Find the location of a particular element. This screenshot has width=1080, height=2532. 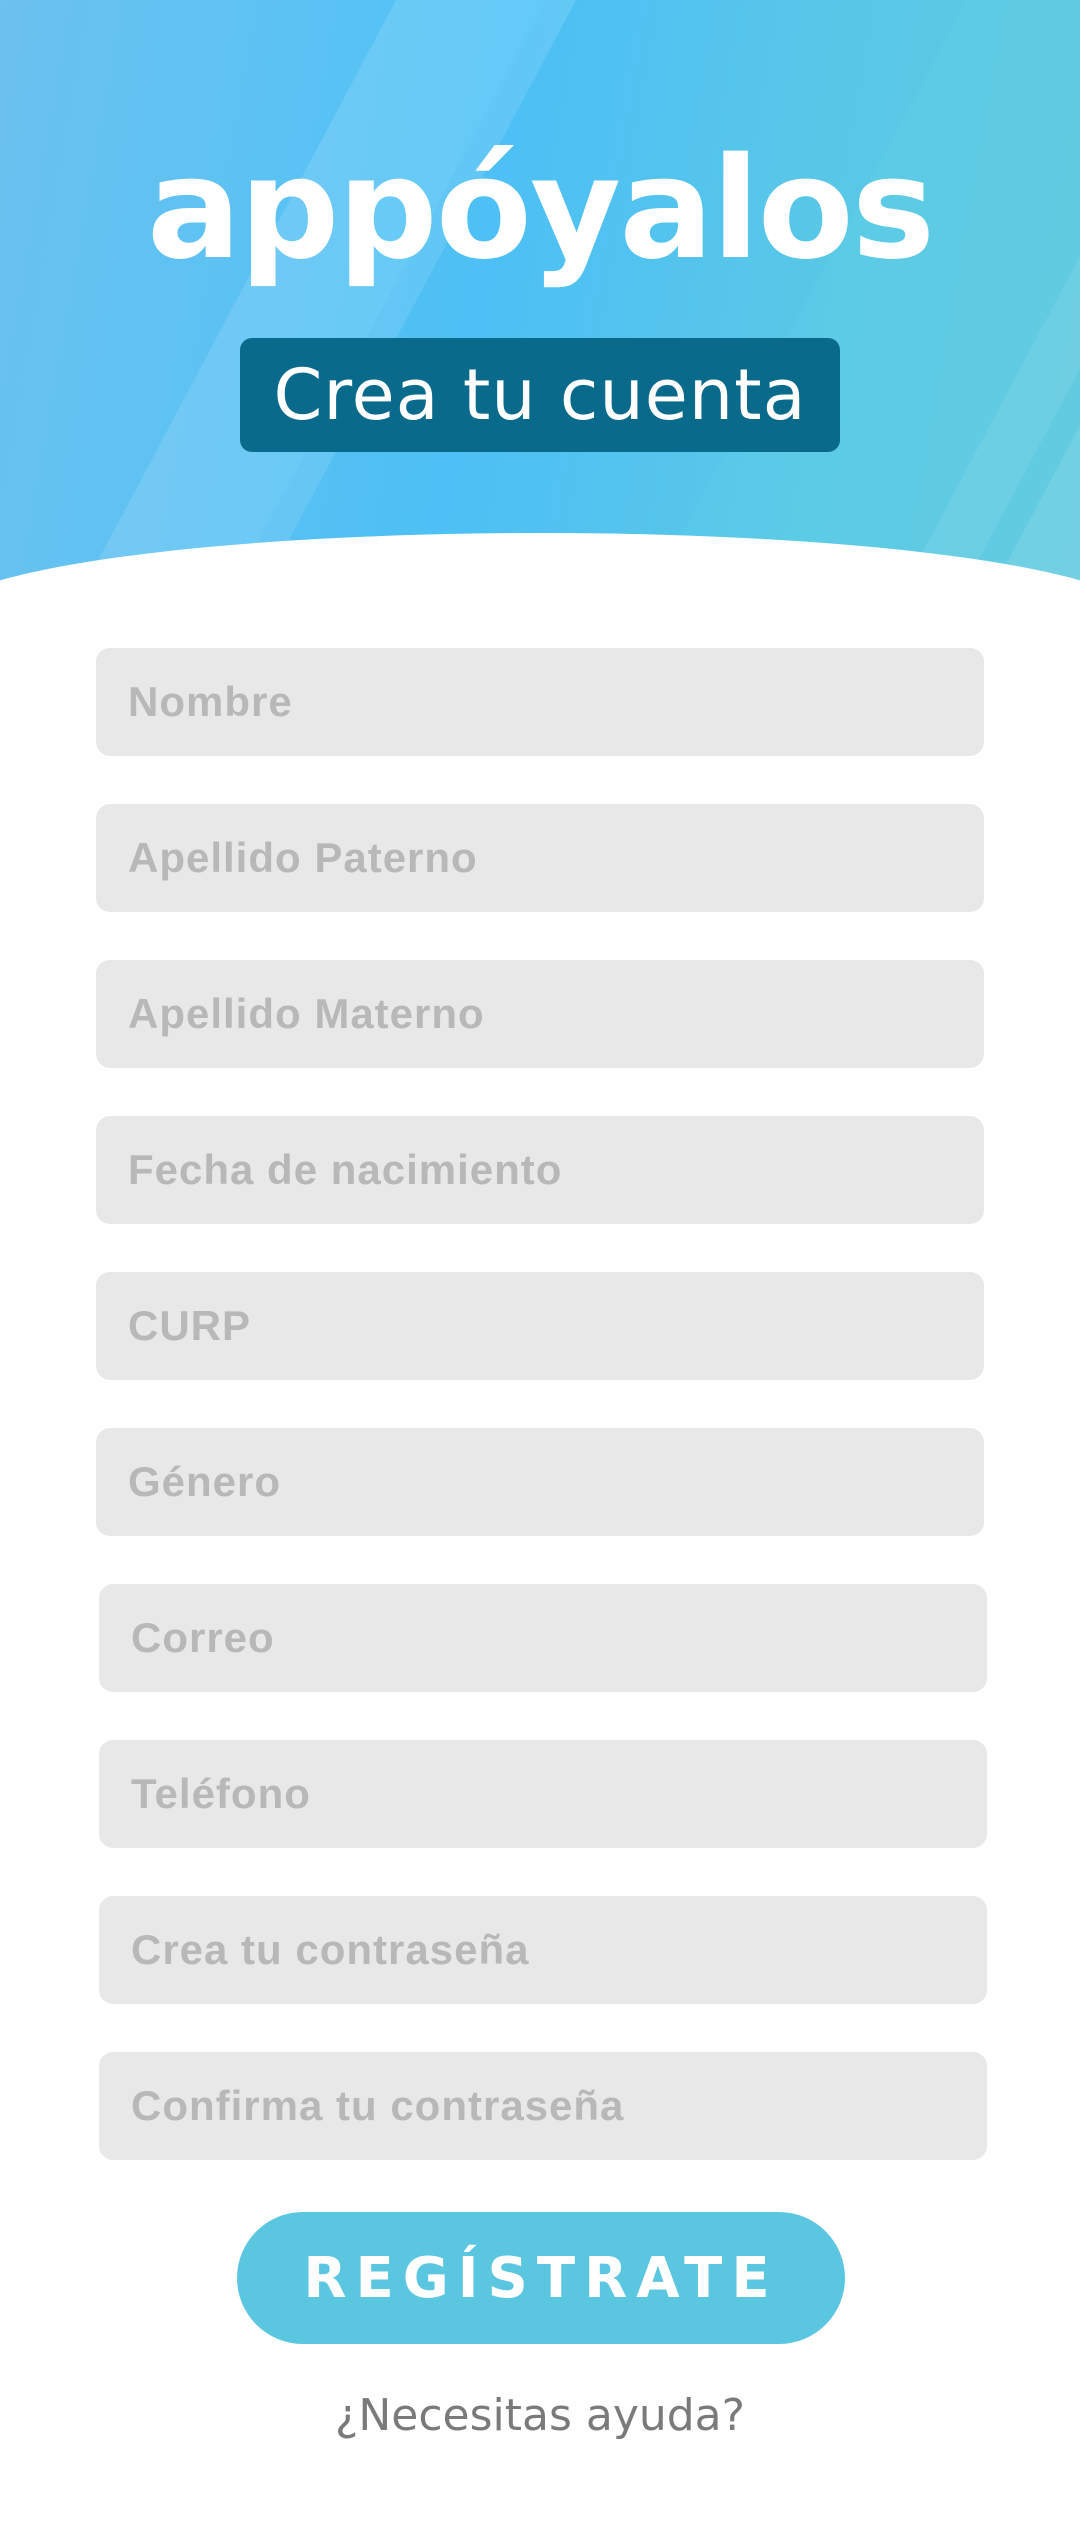

password-field is located at coordinates (543, 1950).